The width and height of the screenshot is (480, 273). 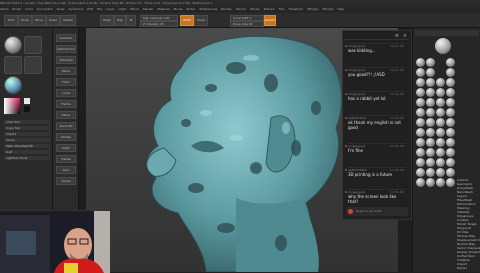 What do you see at coordinates (269, 9) in the screenshot?
I see `menu-item-texture: Texture` at bounding box center [269, 9].